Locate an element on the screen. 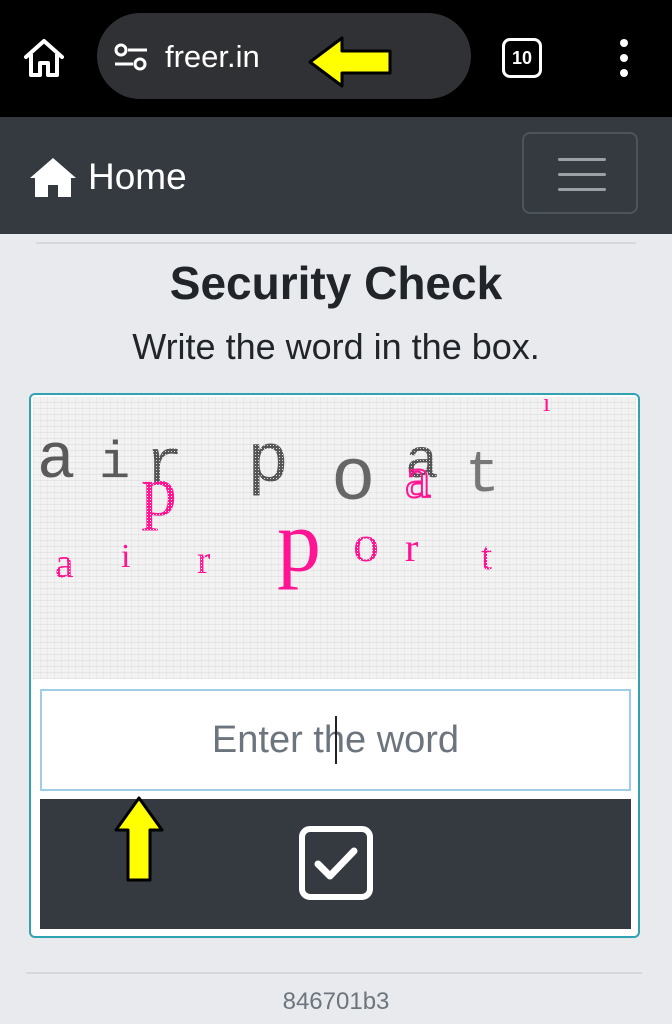 The height and width of the screenshot is (1024, 672). captcha-glyph-o-bottom: o is located at coordinates (366, 544).